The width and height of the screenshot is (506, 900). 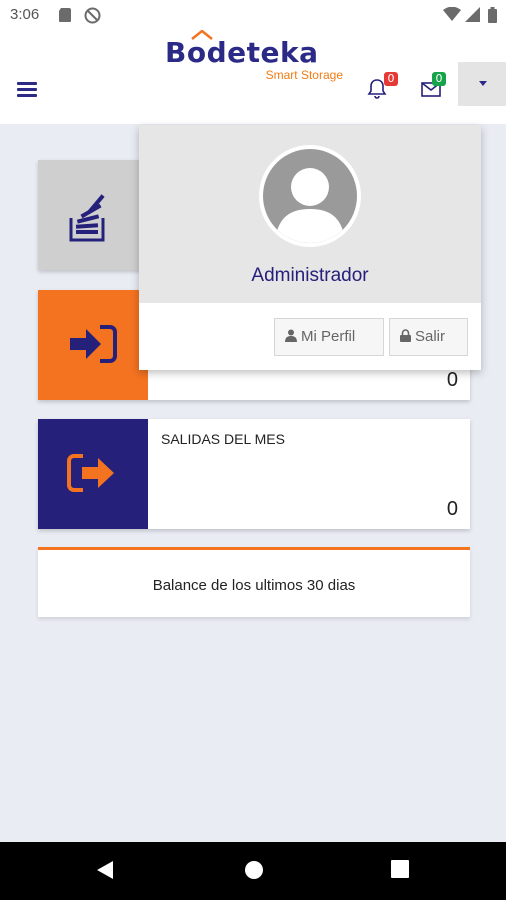 I want to click on messages-badge: 0, so click(x=439, y=79).